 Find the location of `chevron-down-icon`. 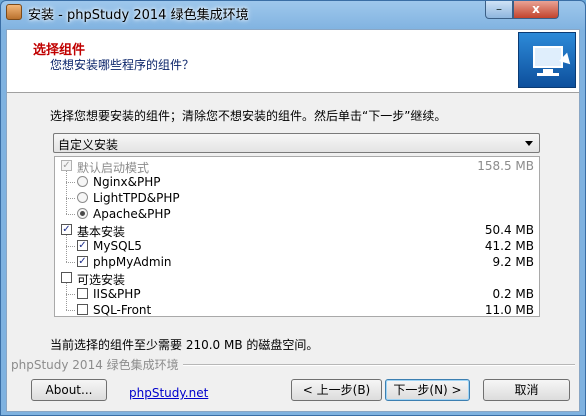

chevron-down-icon is located at coordinates (529, 143).